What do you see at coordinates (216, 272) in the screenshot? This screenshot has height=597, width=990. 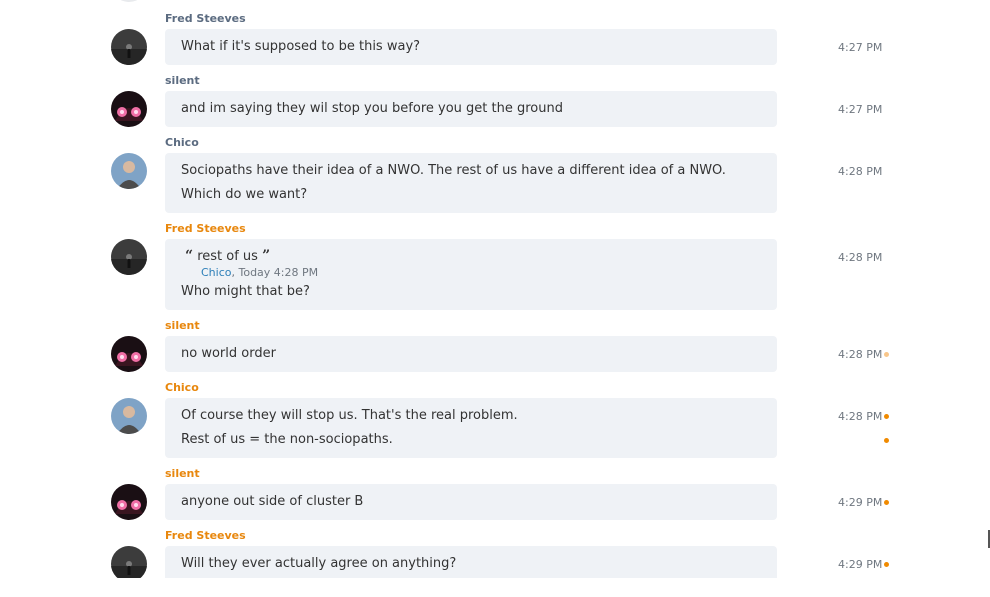 I see `quote-author-link: Chico` at bounding box center [216, 272].